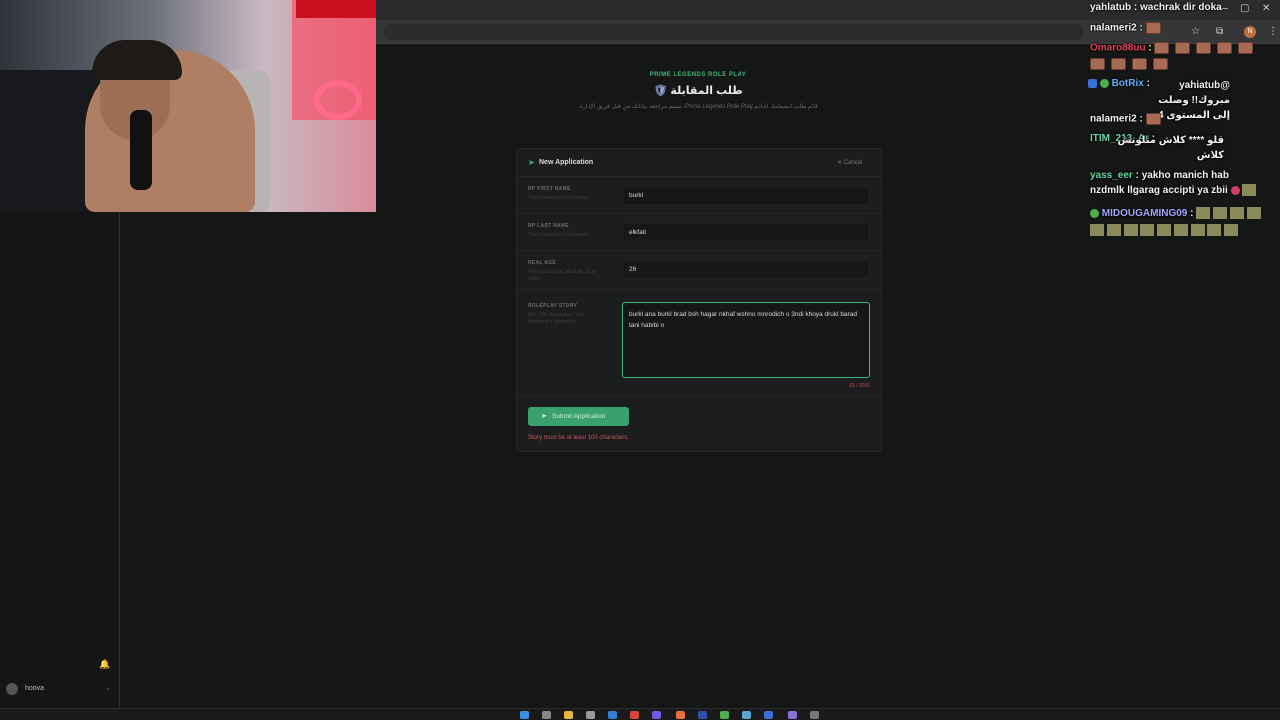  What do you see at coordinates (640, 714) in the screenshot?
I see `os-taskbar` at bounding box center [640, 714].